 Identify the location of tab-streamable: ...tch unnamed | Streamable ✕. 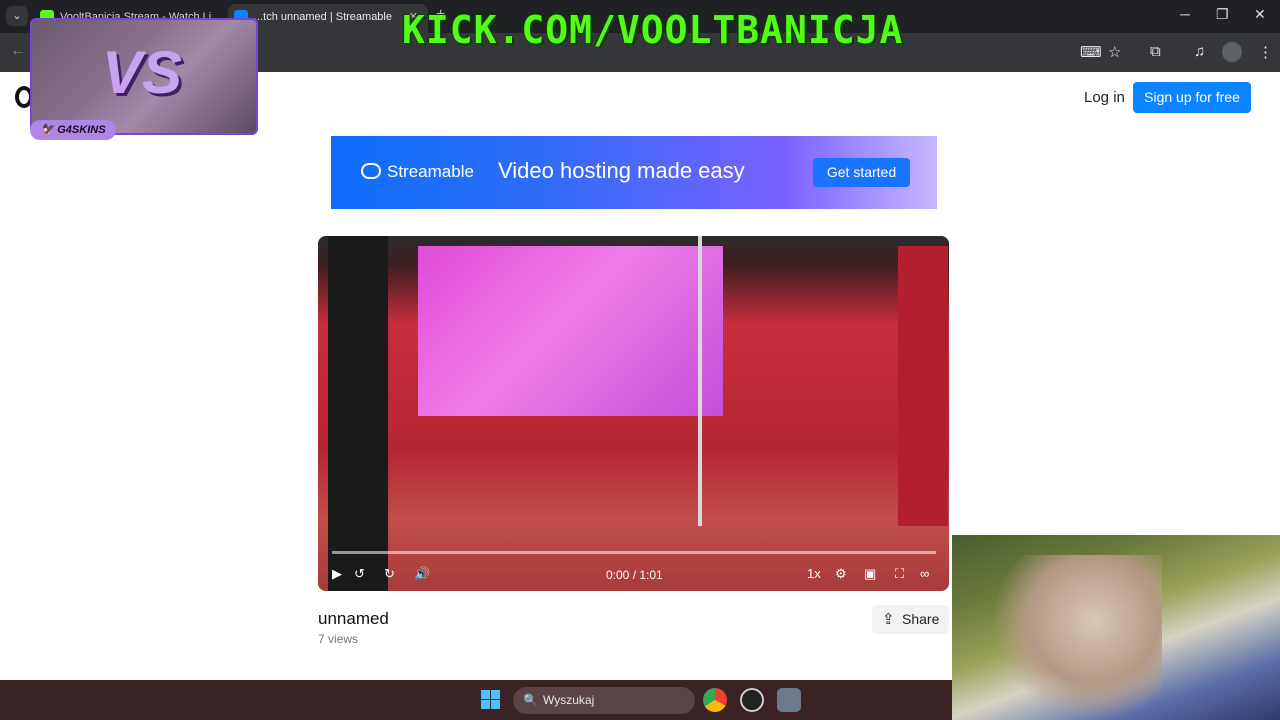
(328, 18).